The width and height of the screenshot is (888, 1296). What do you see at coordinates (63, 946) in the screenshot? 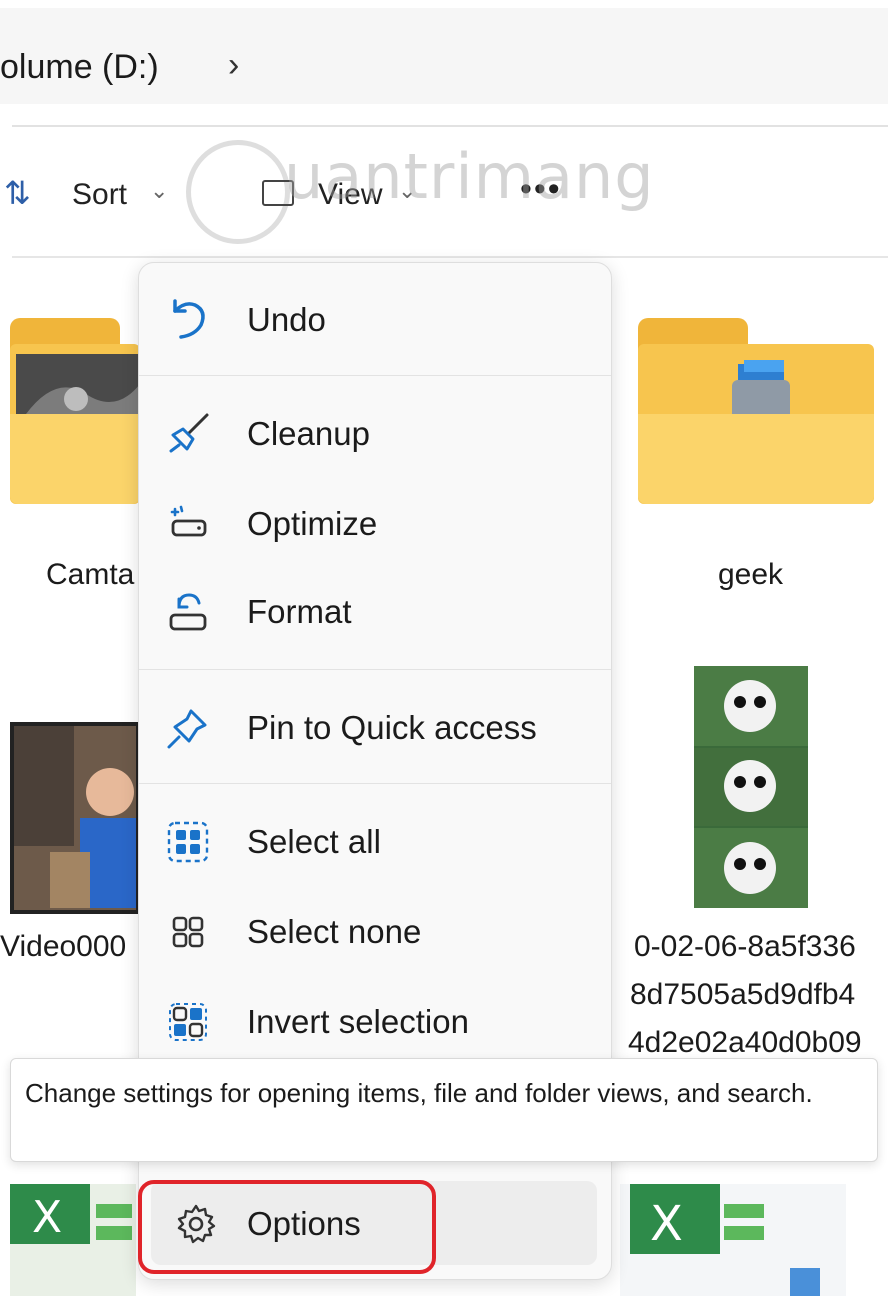
I see `file-label: Video000` at bounding box center [63, 946].